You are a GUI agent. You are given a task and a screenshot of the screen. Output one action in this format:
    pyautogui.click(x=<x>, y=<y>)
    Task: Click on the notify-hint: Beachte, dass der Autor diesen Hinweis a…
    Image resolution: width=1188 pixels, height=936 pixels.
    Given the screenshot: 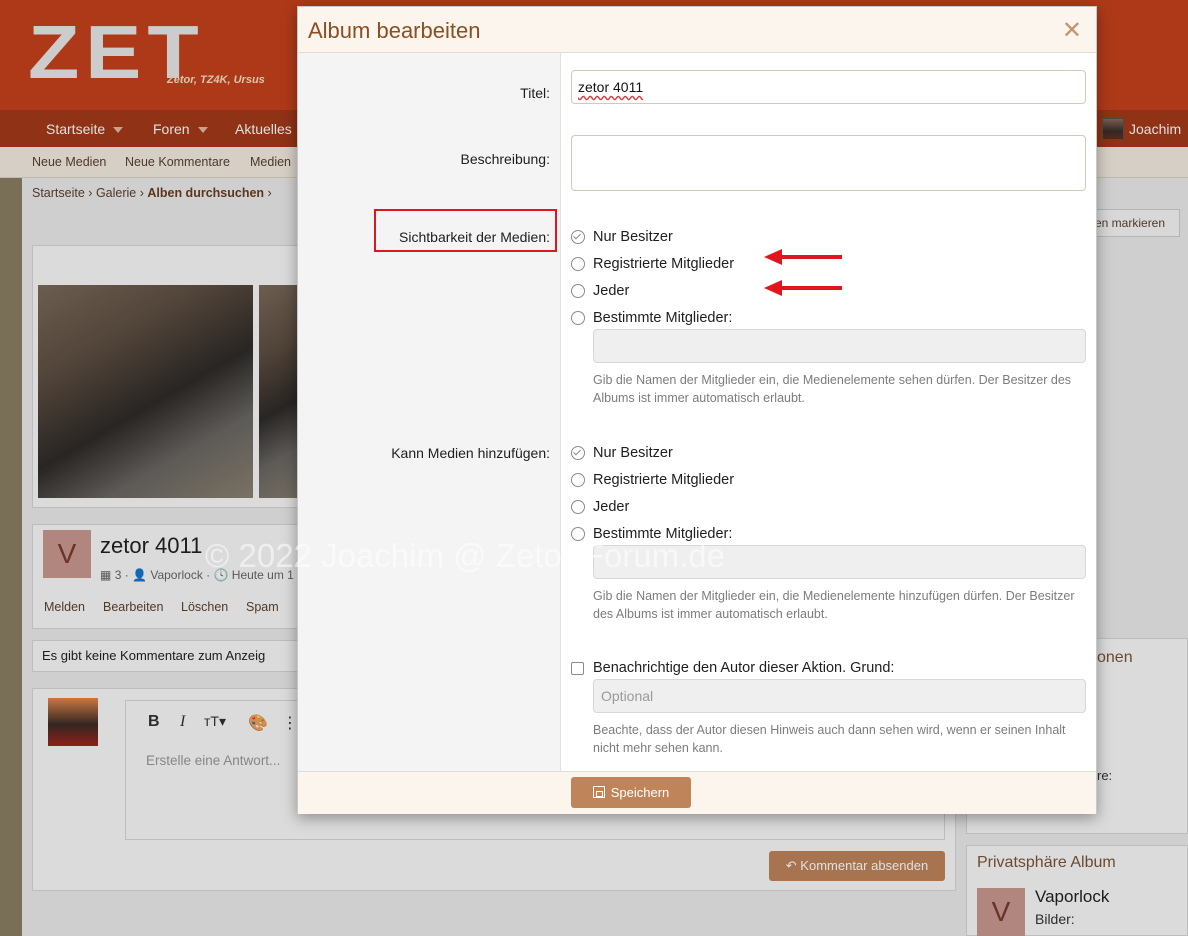 What is the action you would take?
    pyautogui.click(x=829, y=739)
    